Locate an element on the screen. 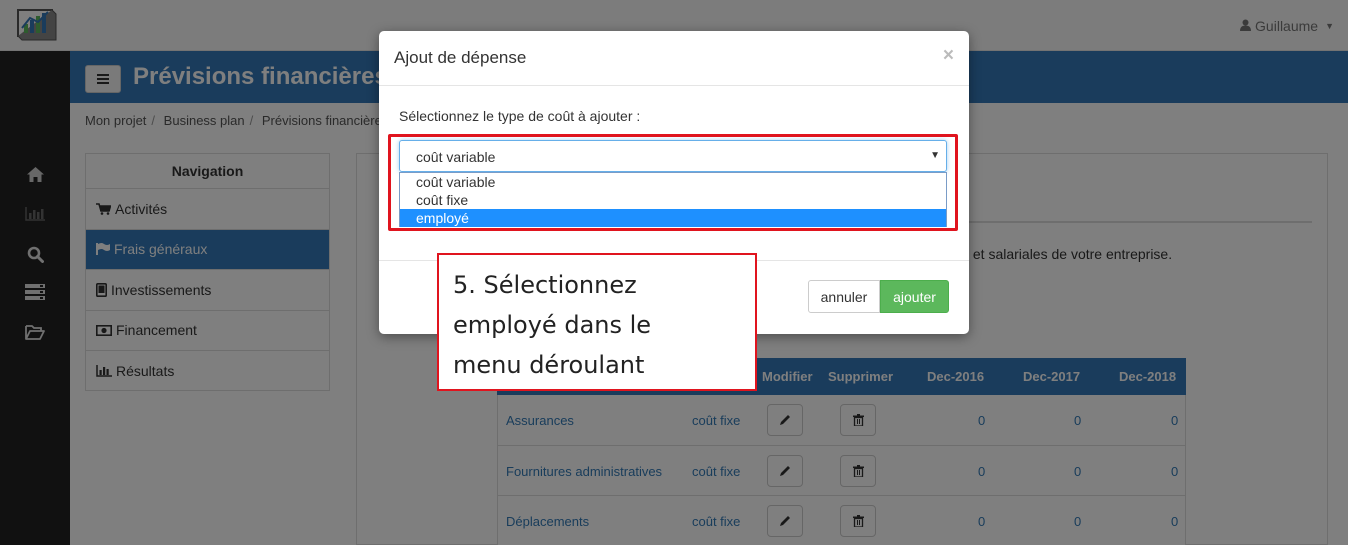  add-button: ajouter is located at coordinates (914, 296).